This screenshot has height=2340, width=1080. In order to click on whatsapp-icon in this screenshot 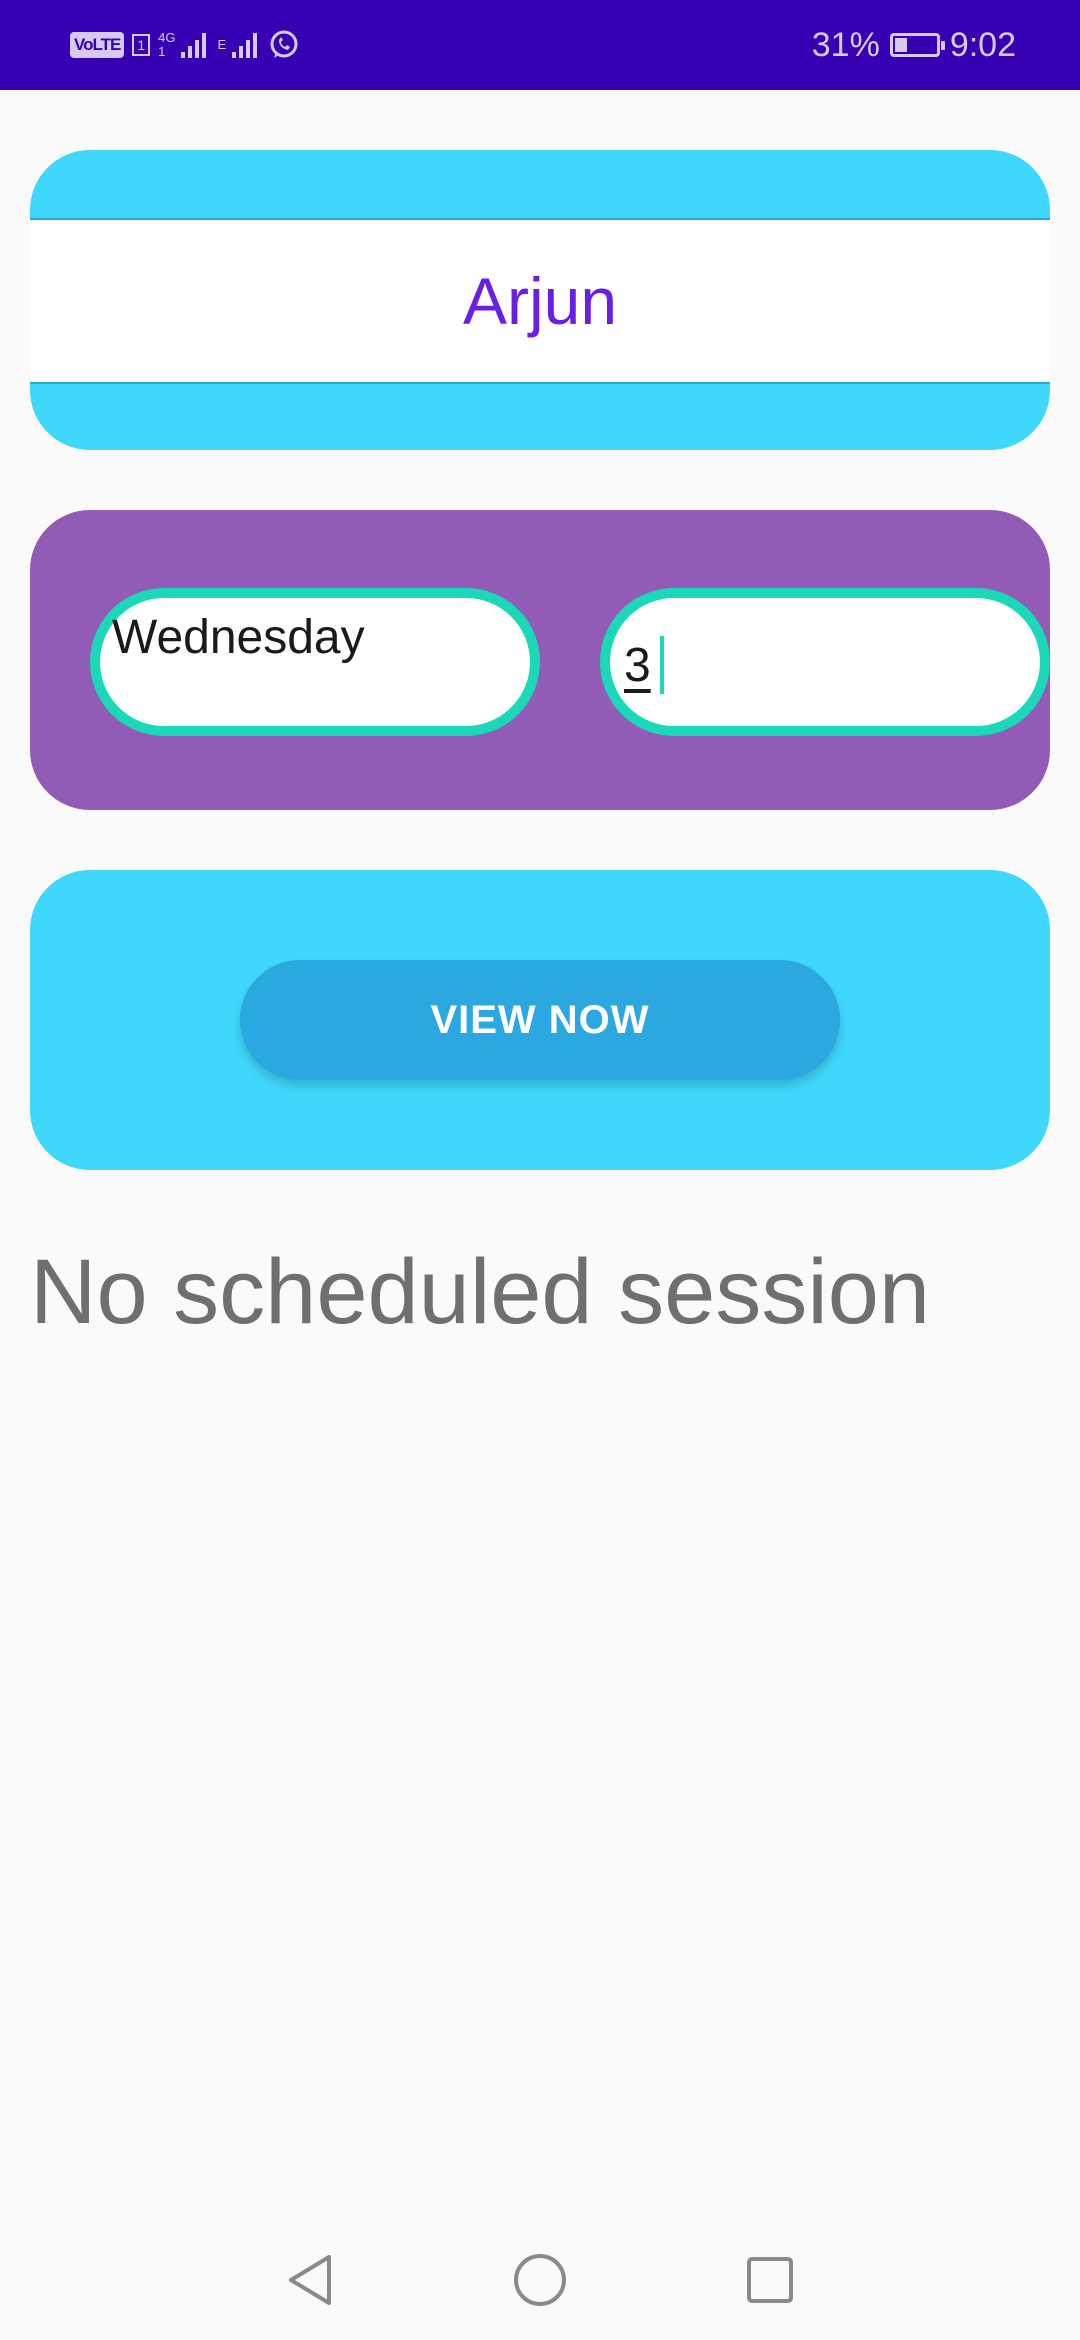, I will do `click(284, 44)`.